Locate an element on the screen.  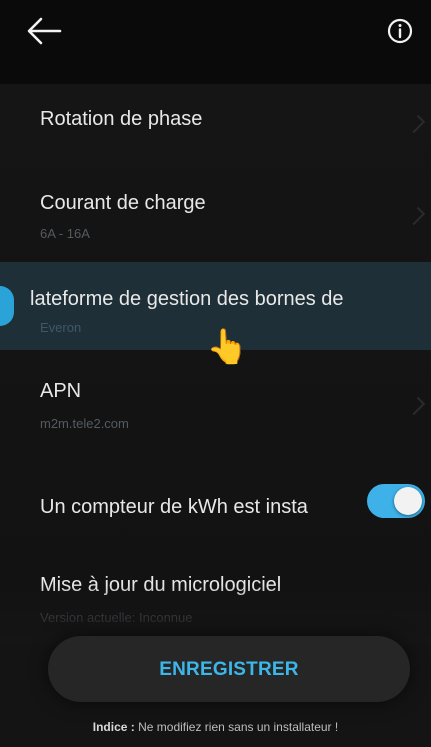
toggle-knob is located at coordinates (408, 501).